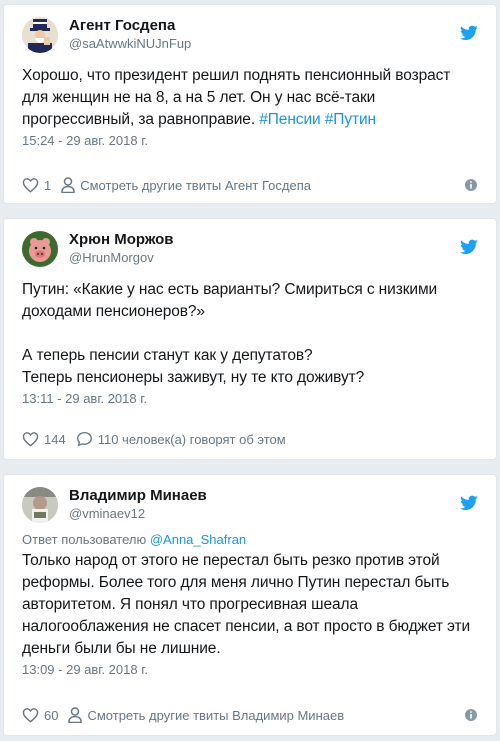  What do you see at coordinates (51, 715) in the screenshot?
I see `like-count: 60` at bounding box center [51, 715].